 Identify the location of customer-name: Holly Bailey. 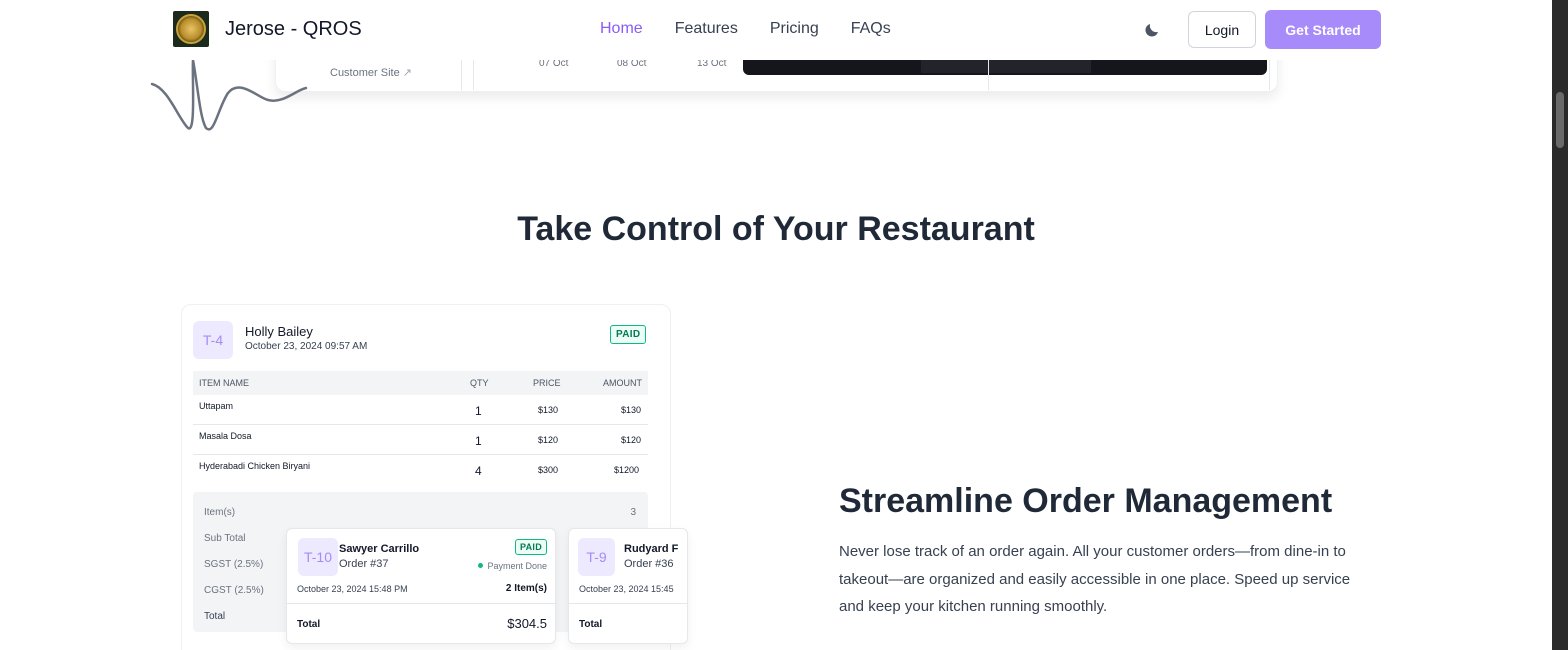
(279, 331).